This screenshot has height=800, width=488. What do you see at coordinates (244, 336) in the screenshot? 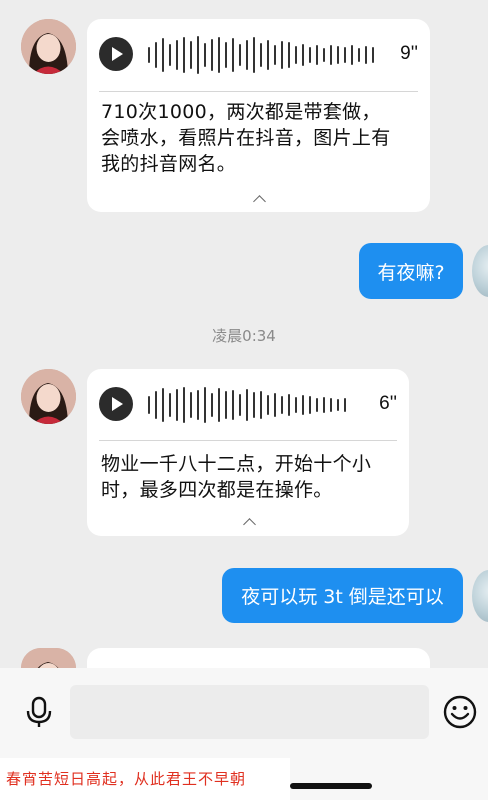
I see `message-timestamp: 凌晨0:34` at bounding box center [244, 336].